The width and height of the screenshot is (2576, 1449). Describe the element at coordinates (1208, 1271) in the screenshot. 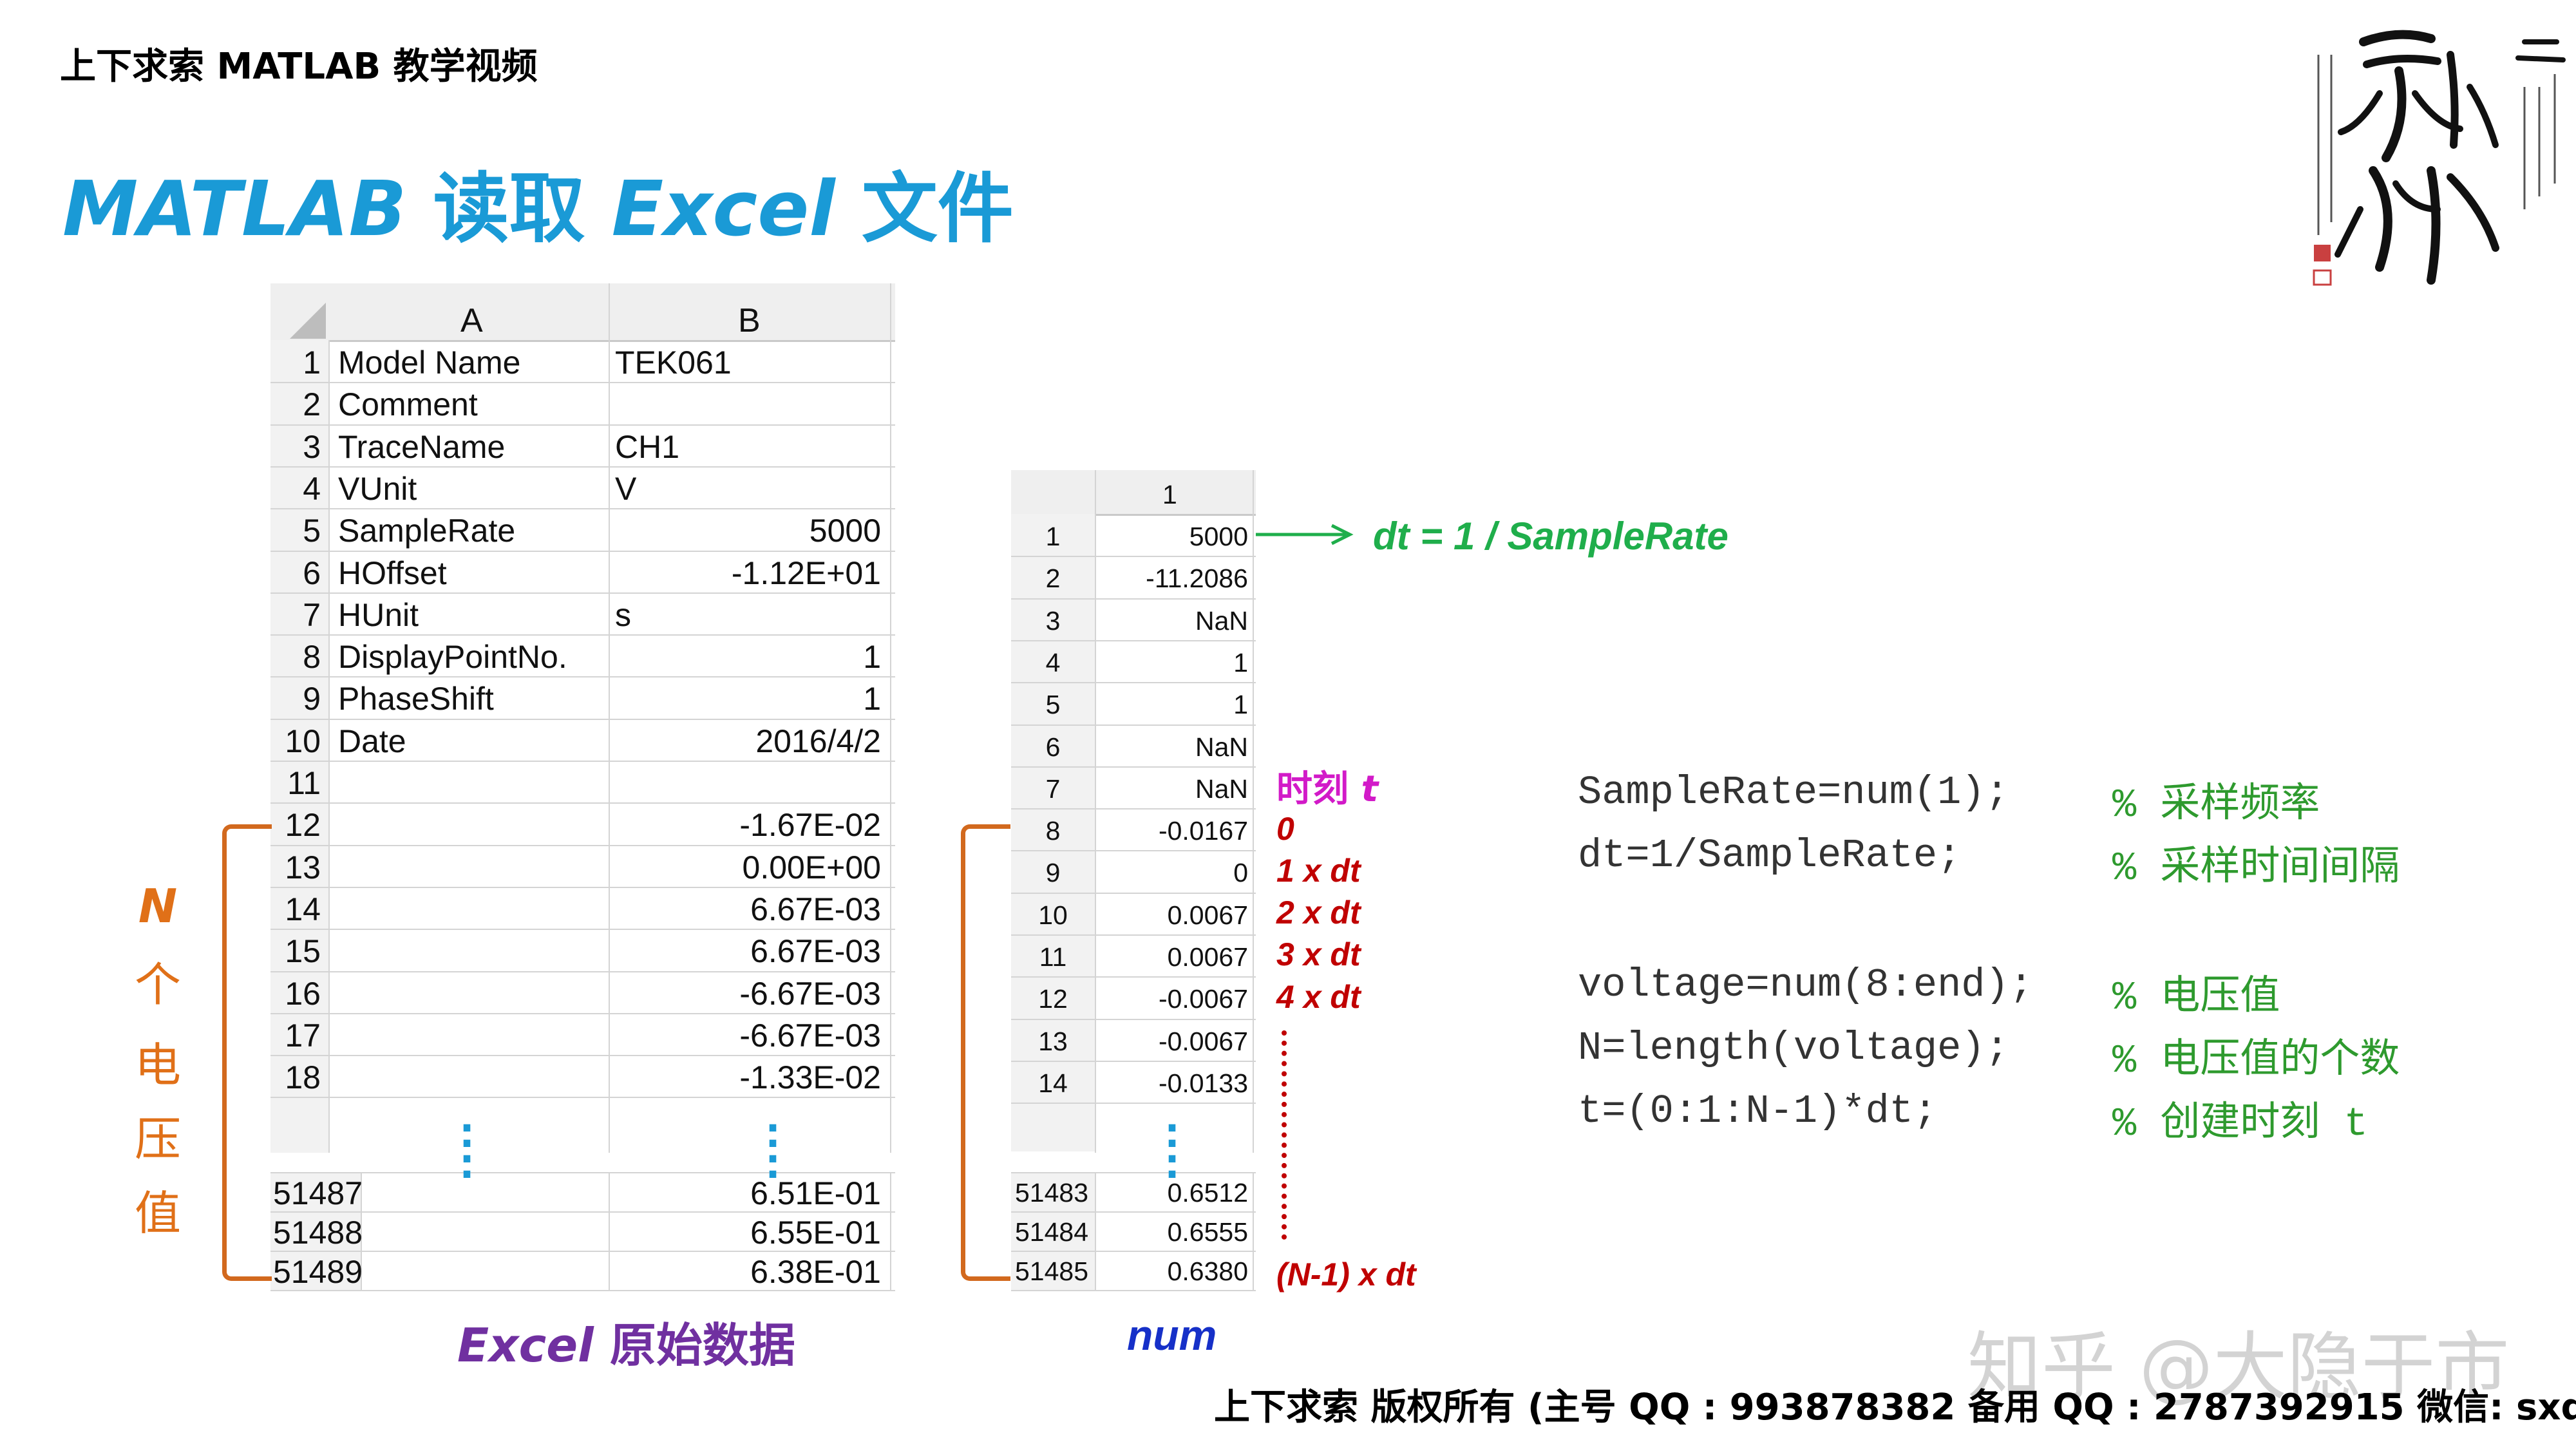

I see `num-cell: 0.6380` at that location.